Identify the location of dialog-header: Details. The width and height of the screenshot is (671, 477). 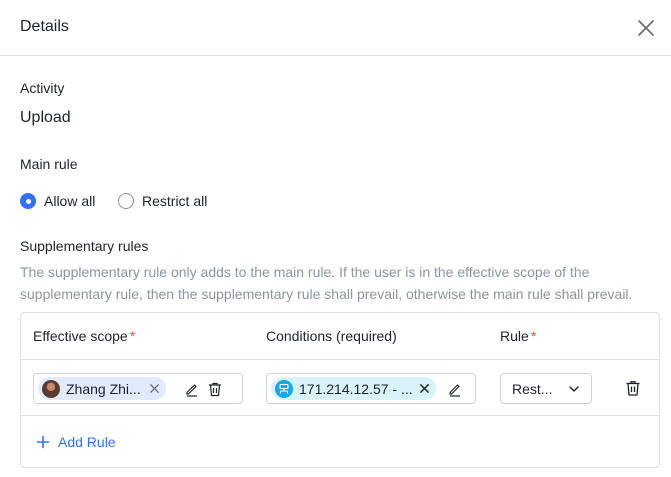
(335, 28).